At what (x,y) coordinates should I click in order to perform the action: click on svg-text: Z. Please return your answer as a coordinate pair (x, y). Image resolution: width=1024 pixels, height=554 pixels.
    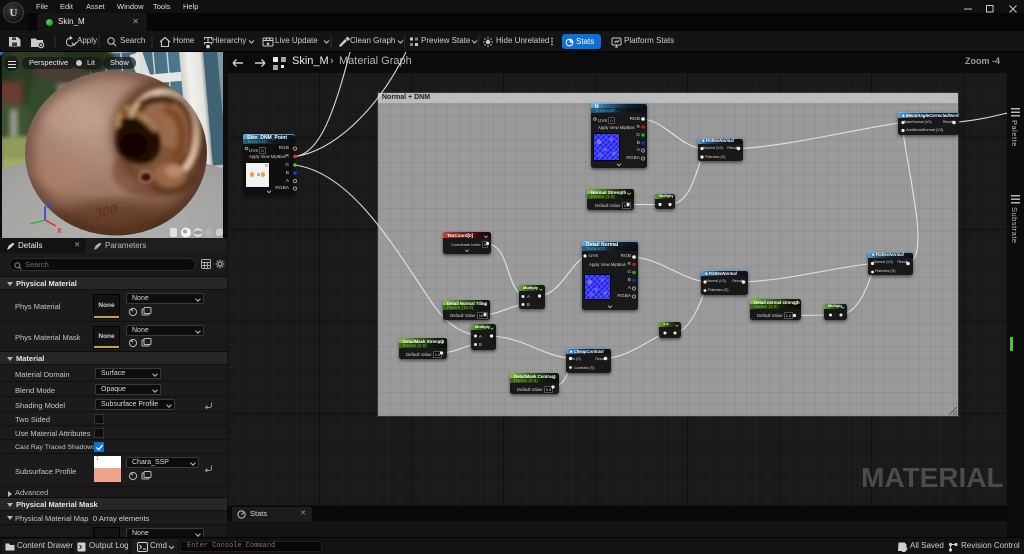
    Looking at the image, I should click on (49, 206).